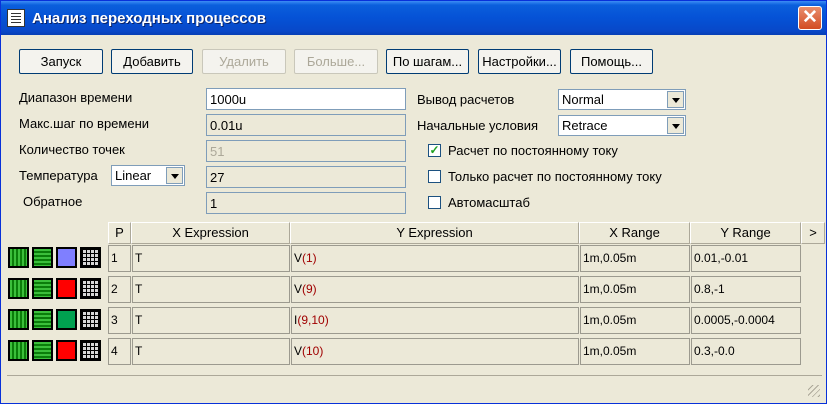 The height and width of the screenshot is (404, 827). Describe the element at coordinates (306, 151) in the screenshot. I see `points-input: 51` at that location.